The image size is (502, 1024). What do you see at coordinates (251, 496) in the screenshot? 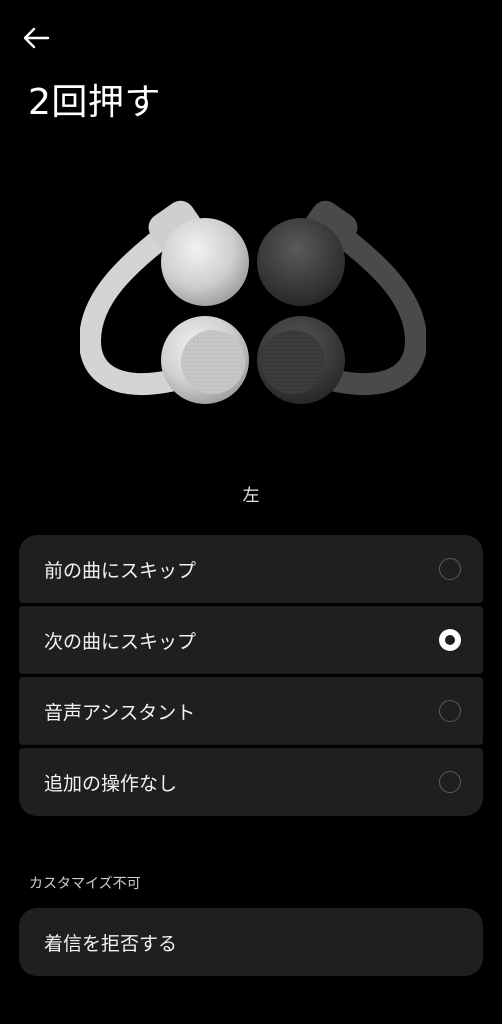
I see `earbud-side-label: 左` at bounding box center [251, 496].